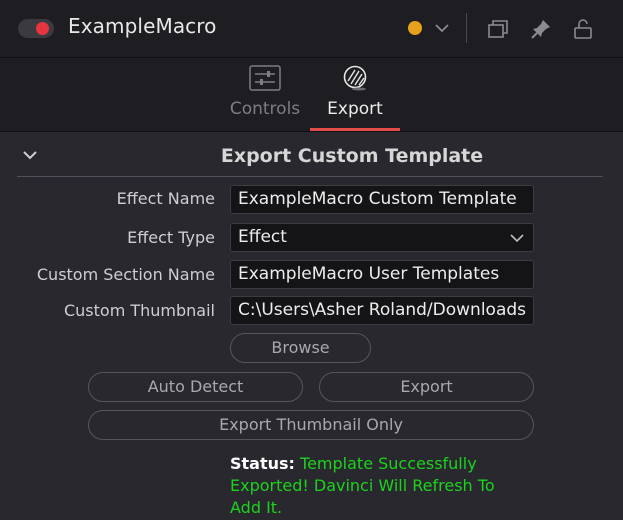 This screenshot has height=520, width=623. I want to click on enable-toggle, so click(36, 28).